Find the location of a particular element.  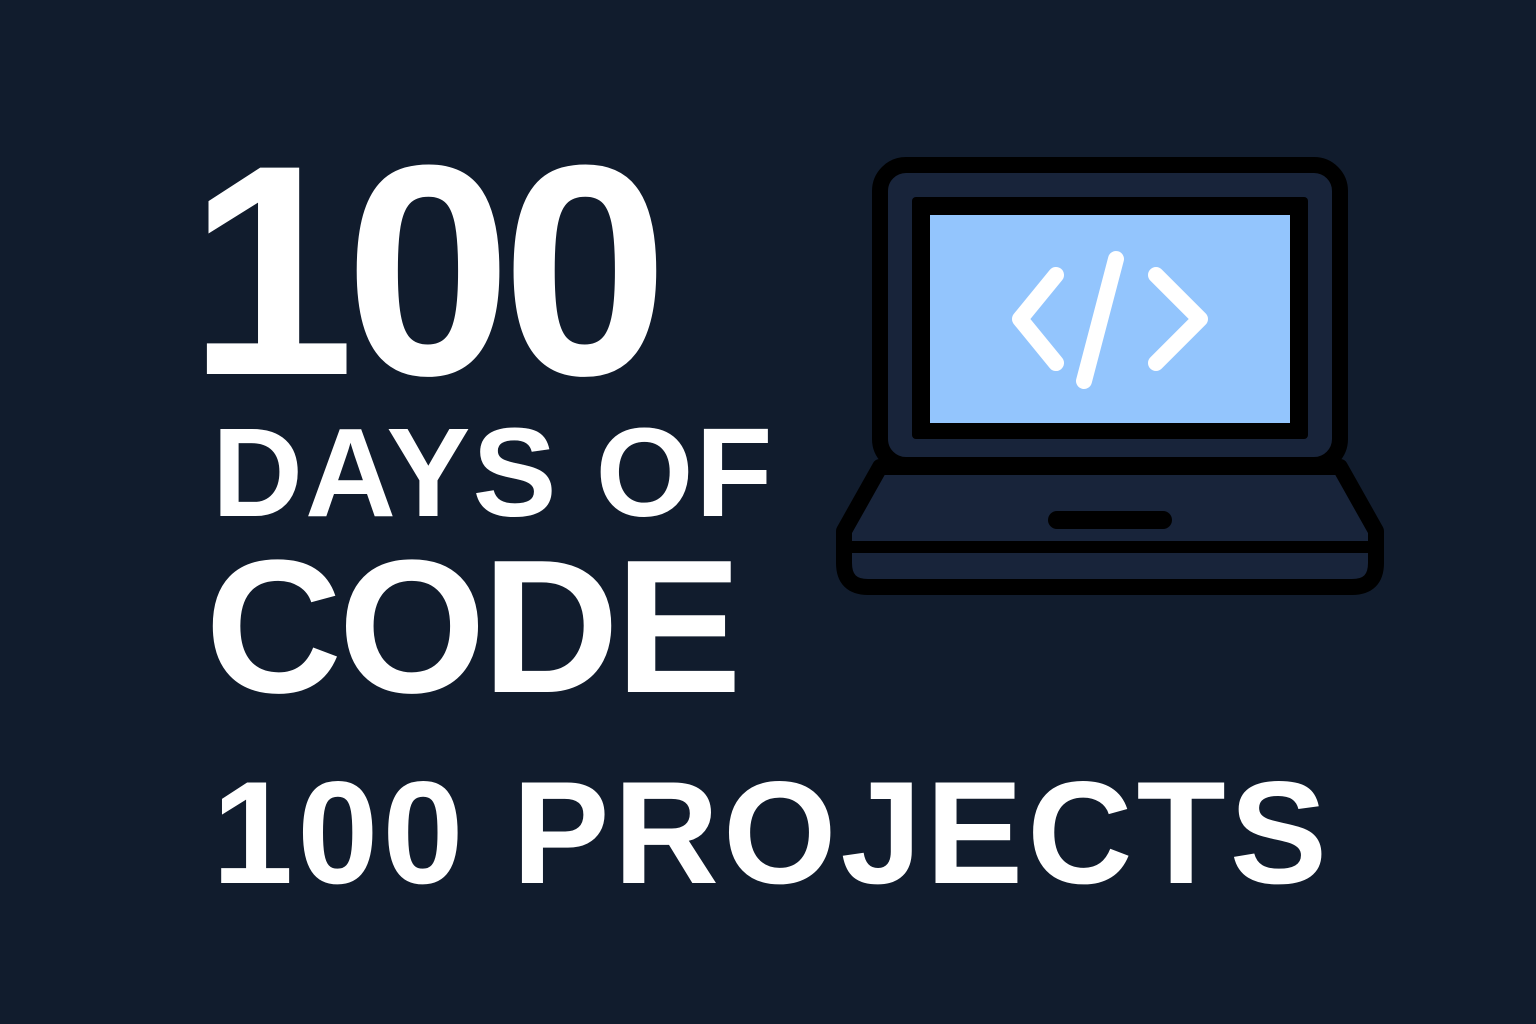

headline-100: 100 is located at coordinates (428, 270).